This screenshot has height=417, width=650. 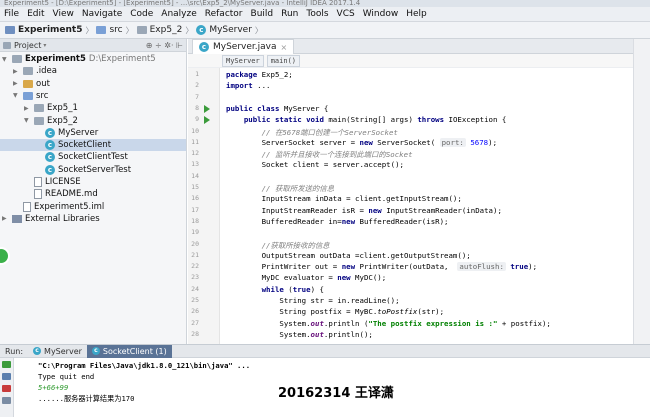 What do you see at coordinates (278, 245) in the screenshot?
I see `code-line: //获取所接收的信息` at bounding box center [278, 245].